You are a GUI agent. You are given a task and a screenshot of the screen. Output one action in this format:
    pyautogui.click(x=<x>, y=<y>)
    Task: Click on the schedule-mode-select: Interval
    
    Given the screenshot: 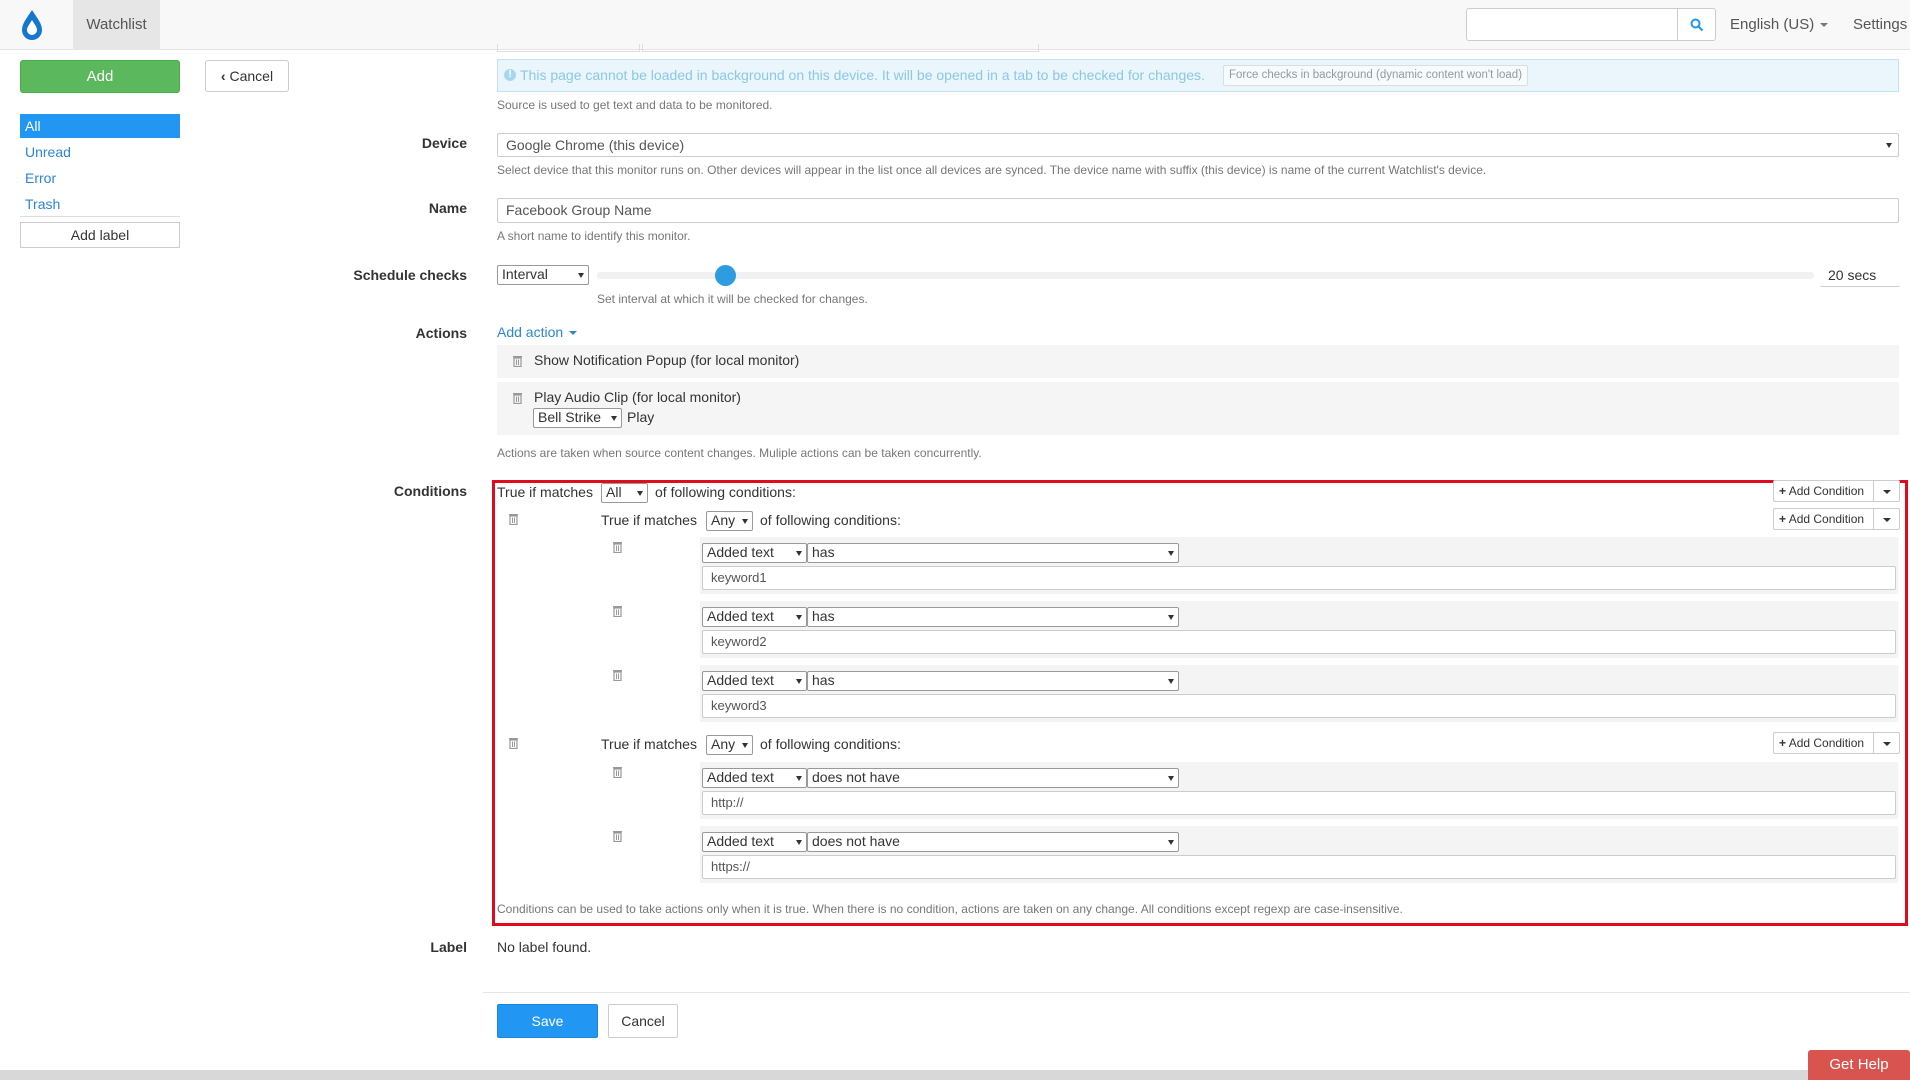 What is the action you would take?
    pyautogui.click(x=543, y=275)
    